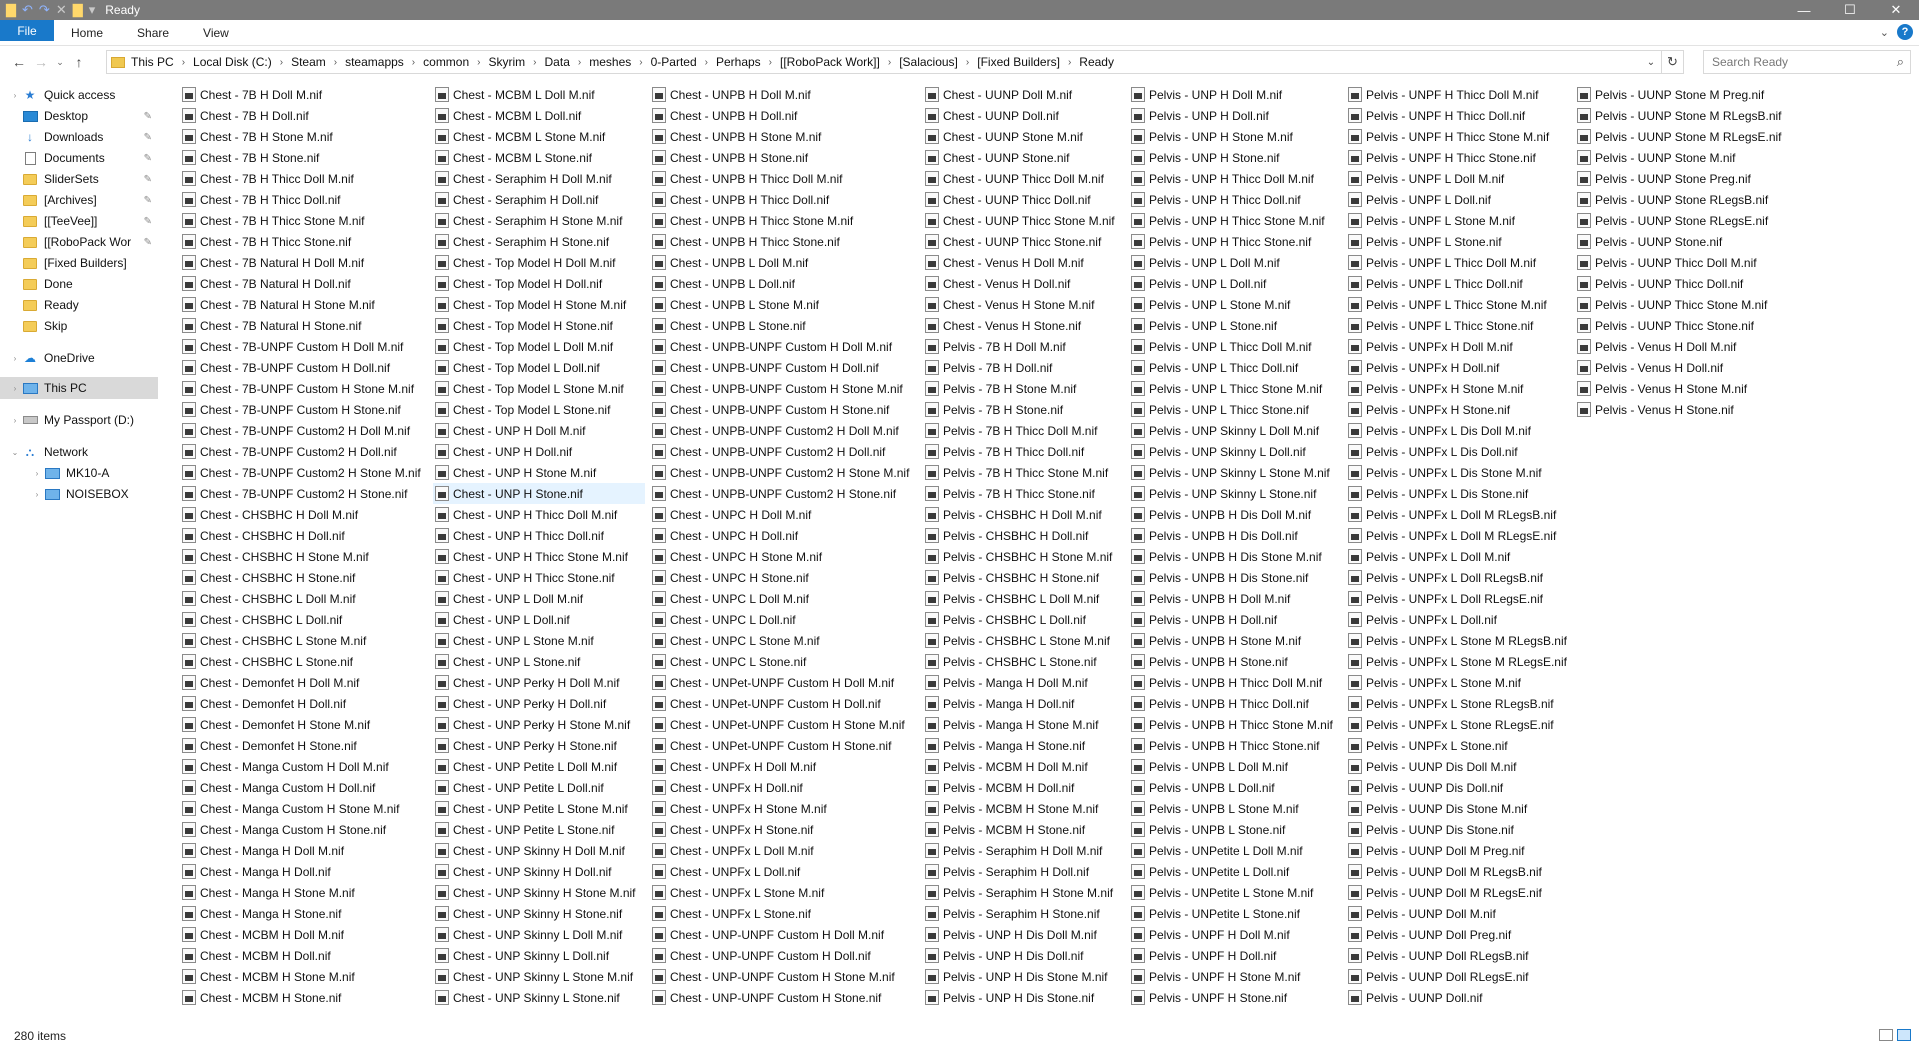 This screenshot has height=1047, width=1919. What do you see at coordinates (507, 62) in the screenshot?
I see `breadcrumb-skyrim: Skyrim` at bounding box center [507, 62].